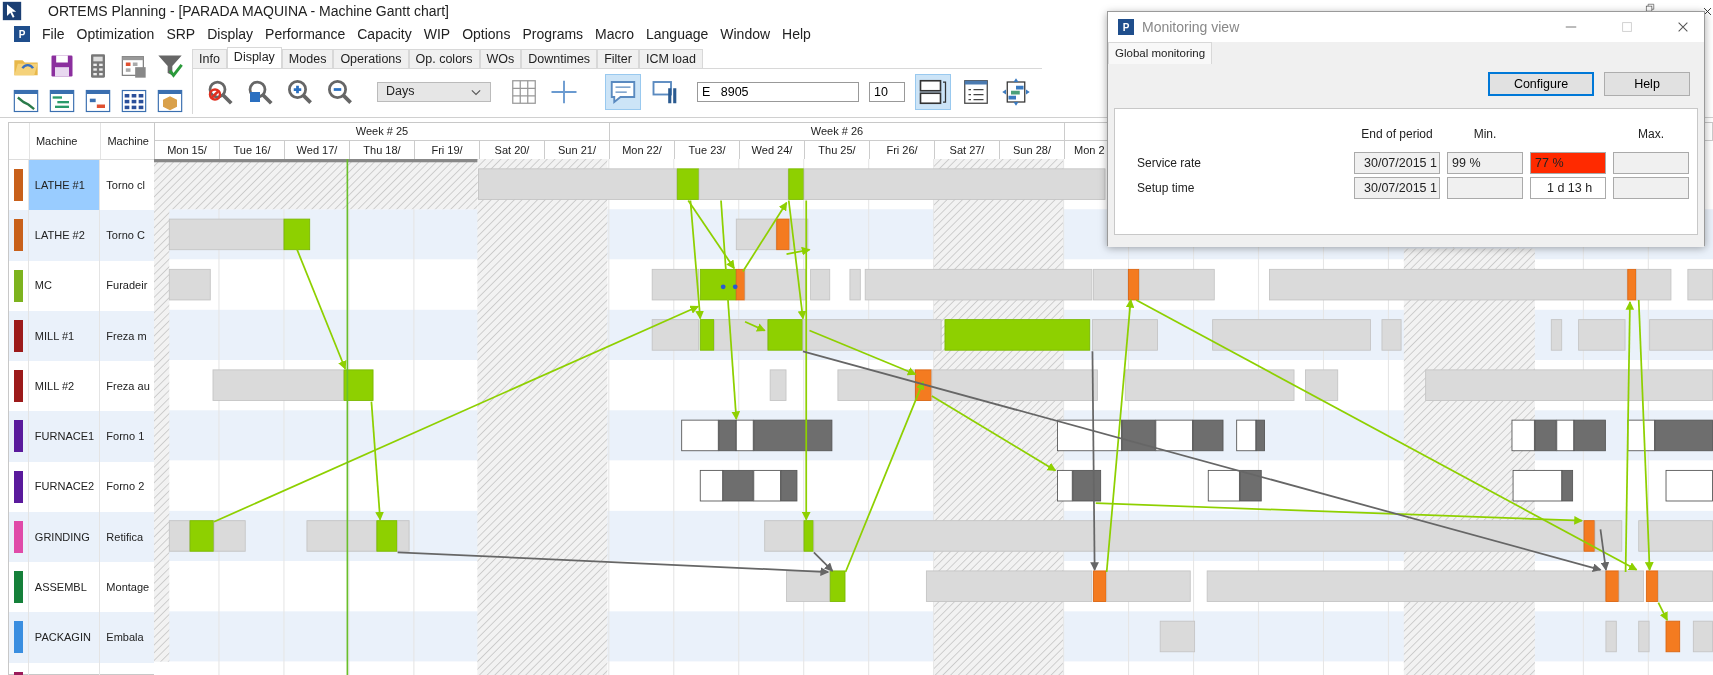 This screenshot has width=1713, height=675. What do you see at coordinates (778, 91) in the screenshot?
I see `search-field: E 8905` at bounding box center [778, 91].